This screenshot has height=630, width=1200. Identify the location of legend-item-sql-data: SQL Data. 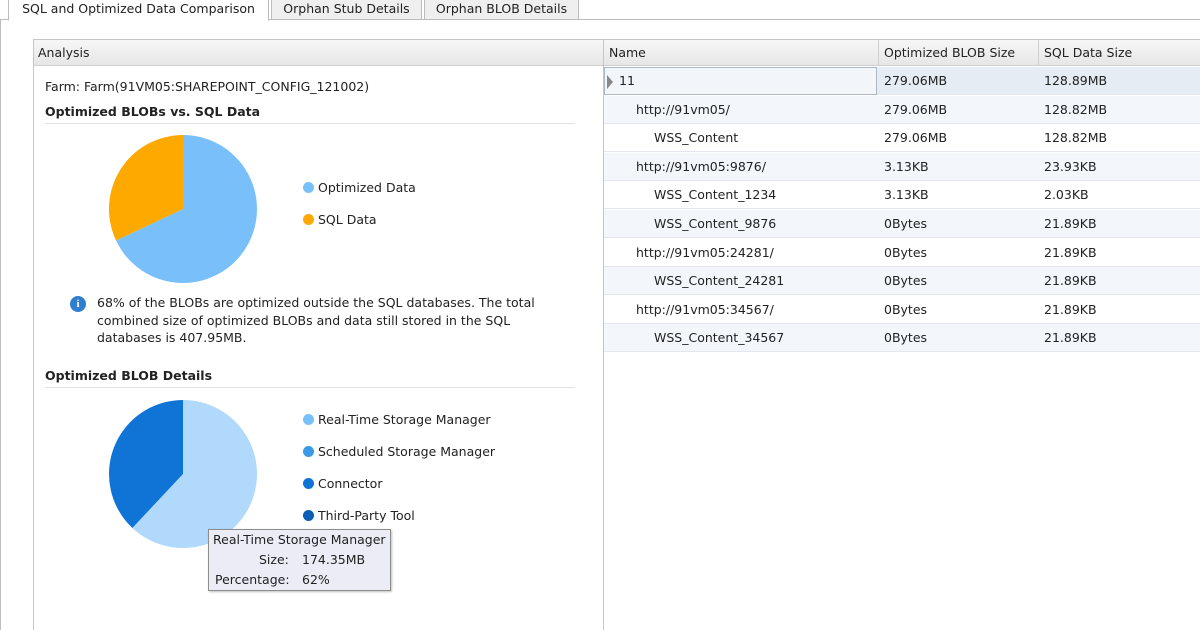
(340, 219).